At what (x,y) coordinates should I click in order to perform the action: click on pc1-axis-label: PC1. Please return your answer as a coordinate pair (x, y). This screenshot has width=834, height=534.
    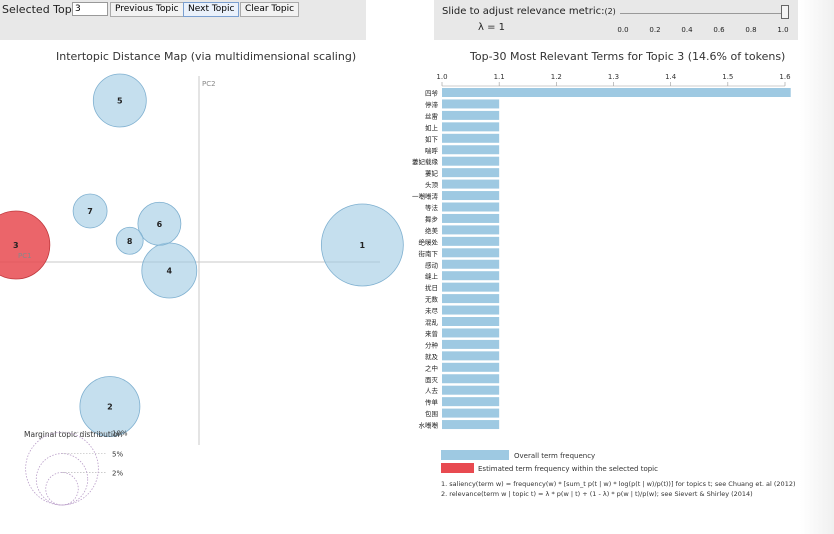
    Looking at the image, I should click on (25, 256).